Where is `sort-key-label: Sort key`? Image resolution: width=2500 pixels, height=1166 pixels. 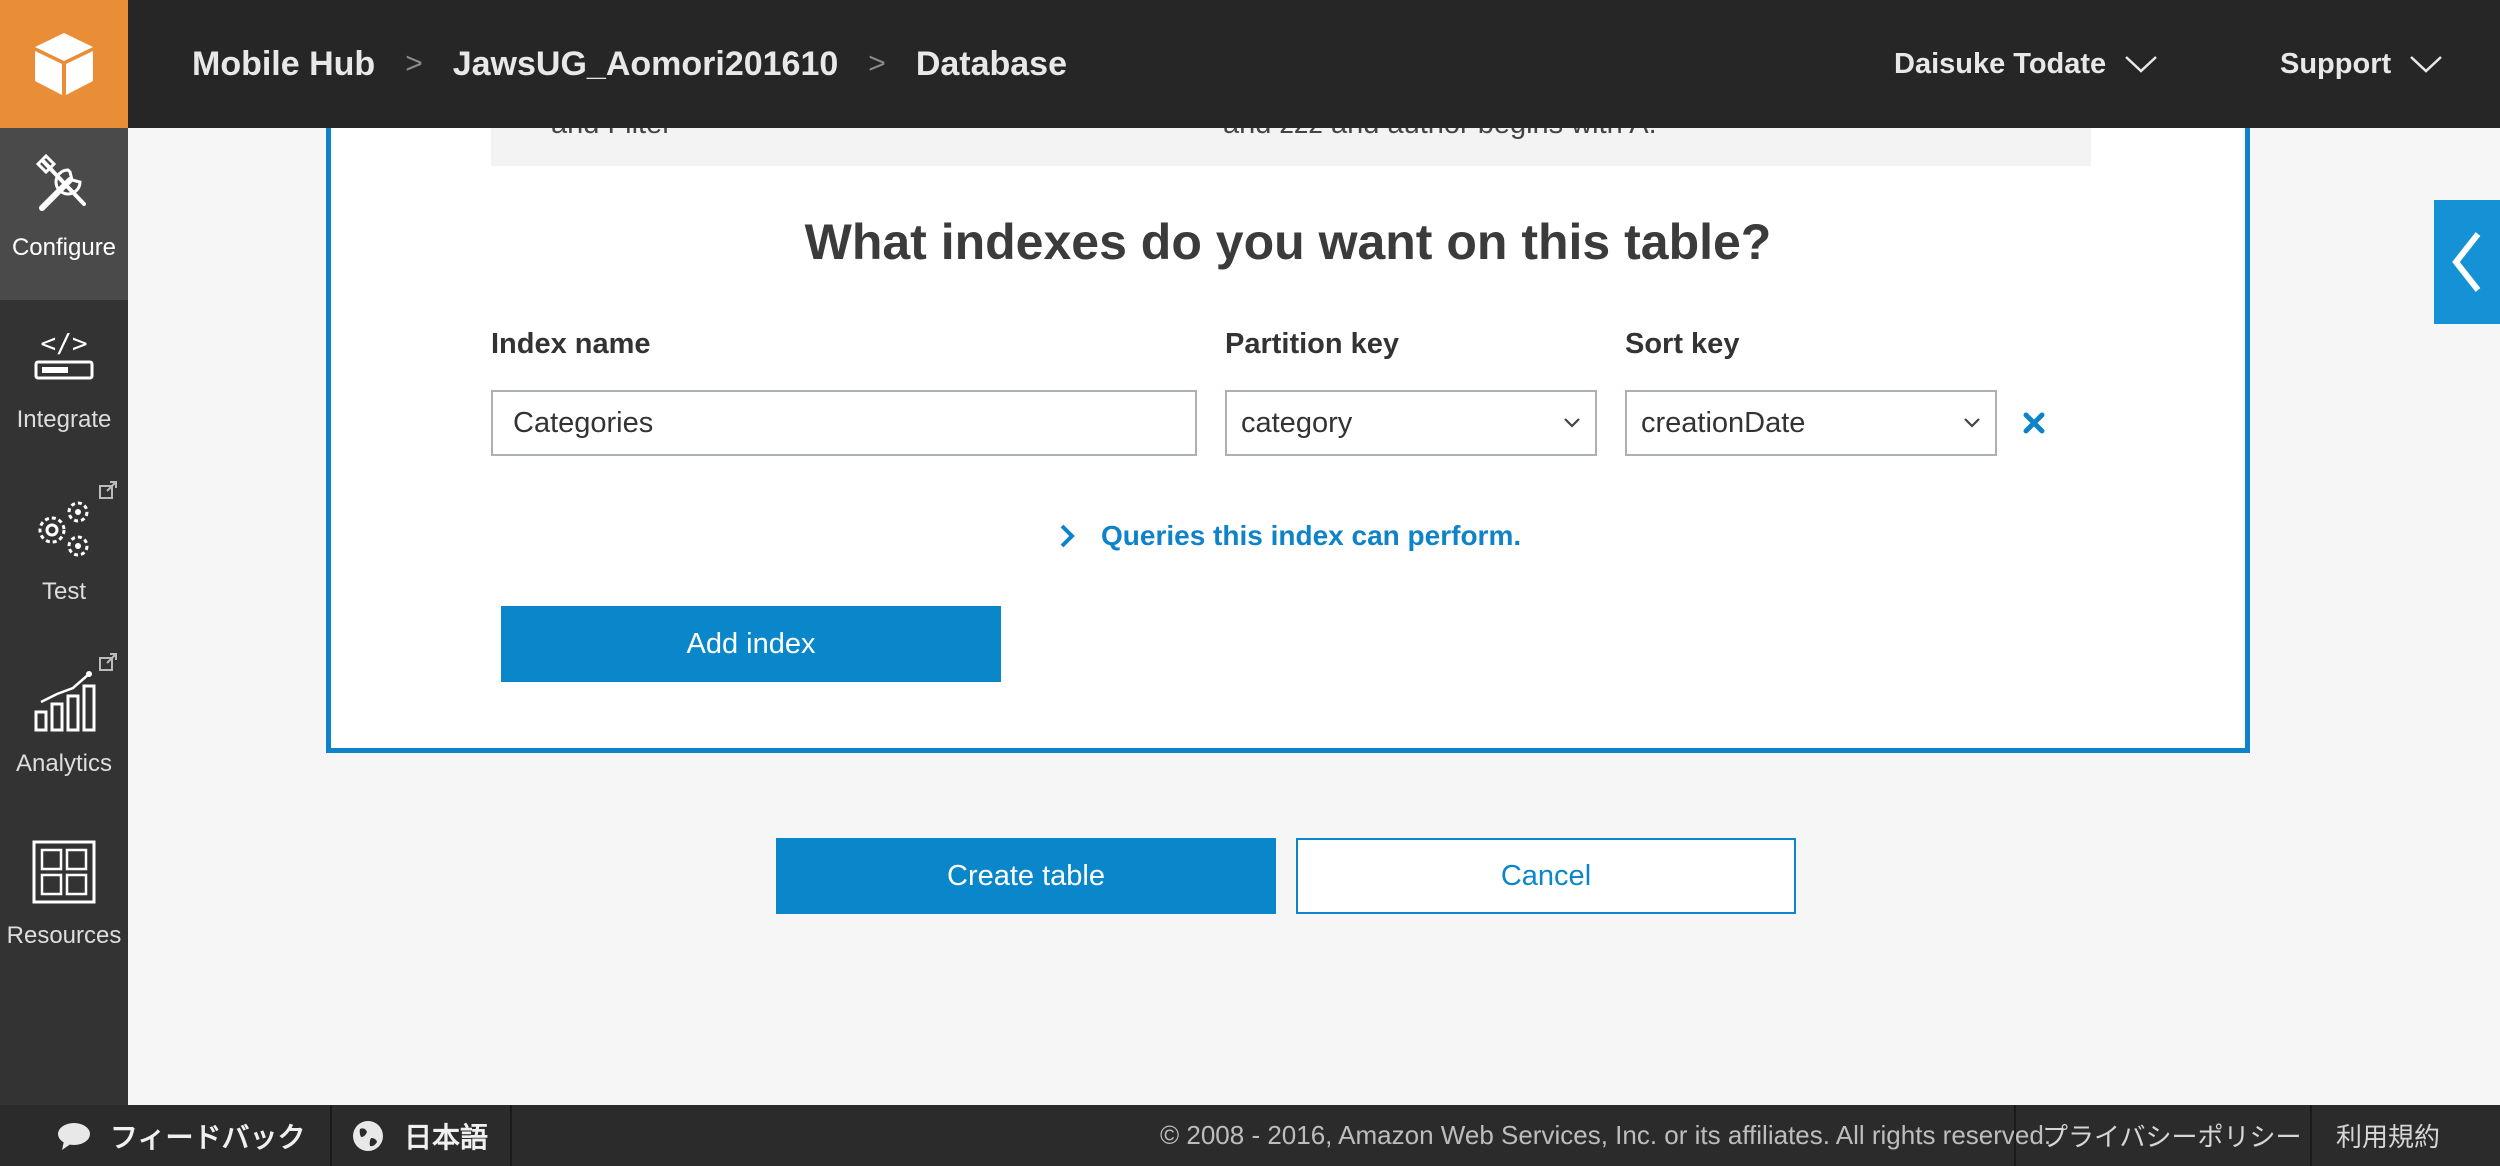
sort-key-label: Sort key is located at coordinates (1682, 344).